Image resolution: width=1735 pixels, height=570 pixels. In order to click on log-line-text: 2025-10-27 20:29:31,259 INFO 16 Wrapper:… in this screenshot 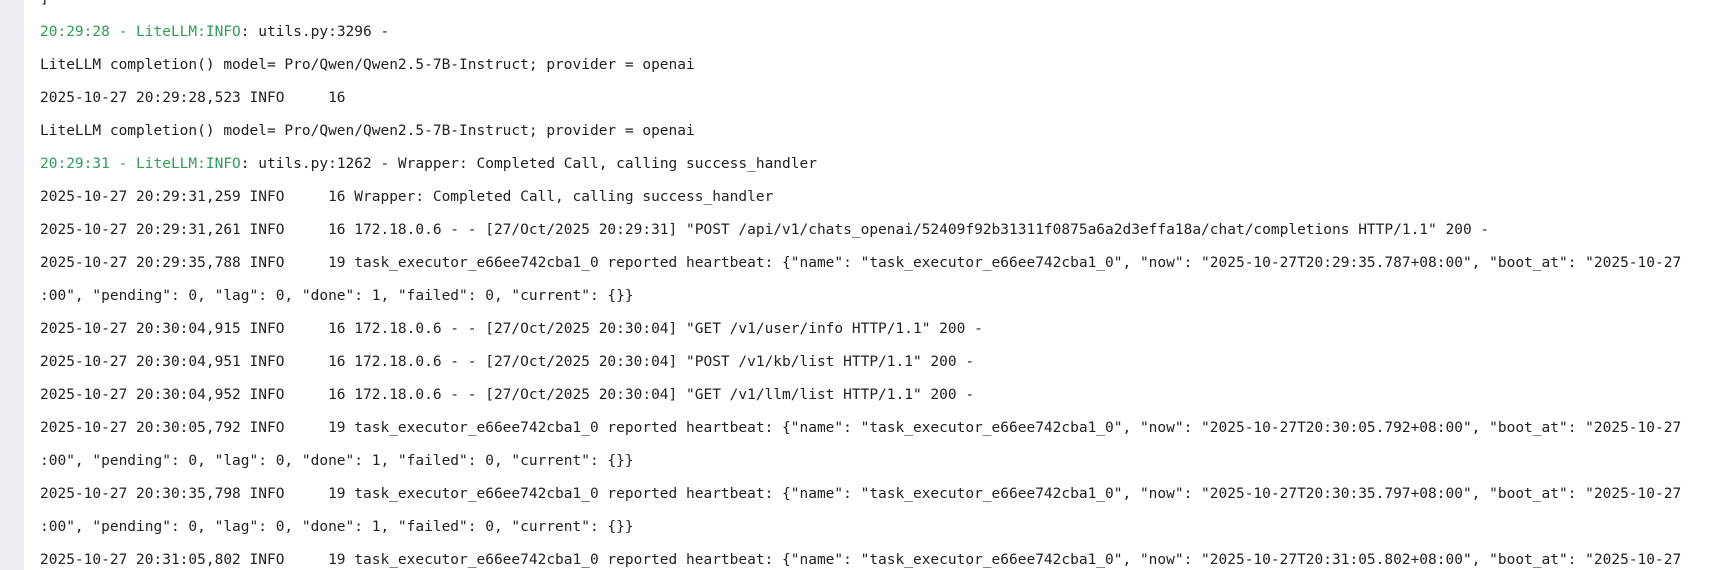, I will do `click(407, 197)`.